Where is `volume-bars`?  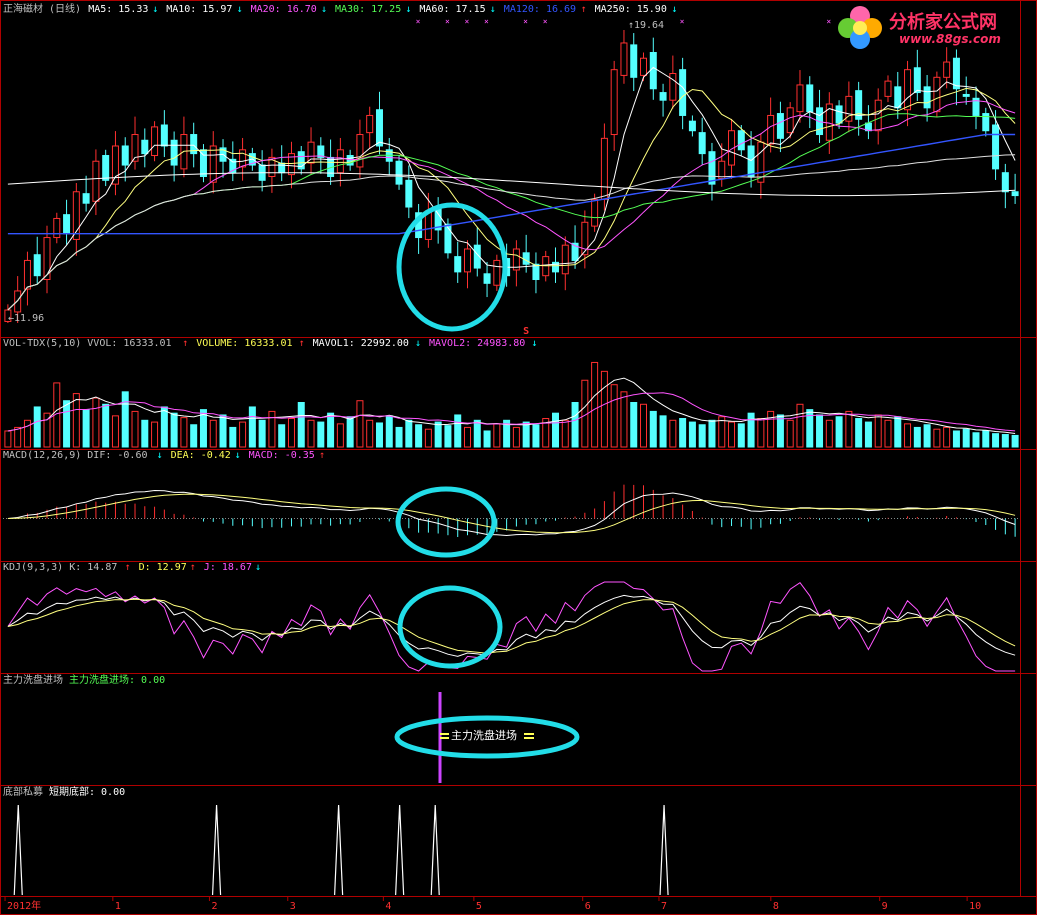
volume-bars is located at coordinates (511, 404).